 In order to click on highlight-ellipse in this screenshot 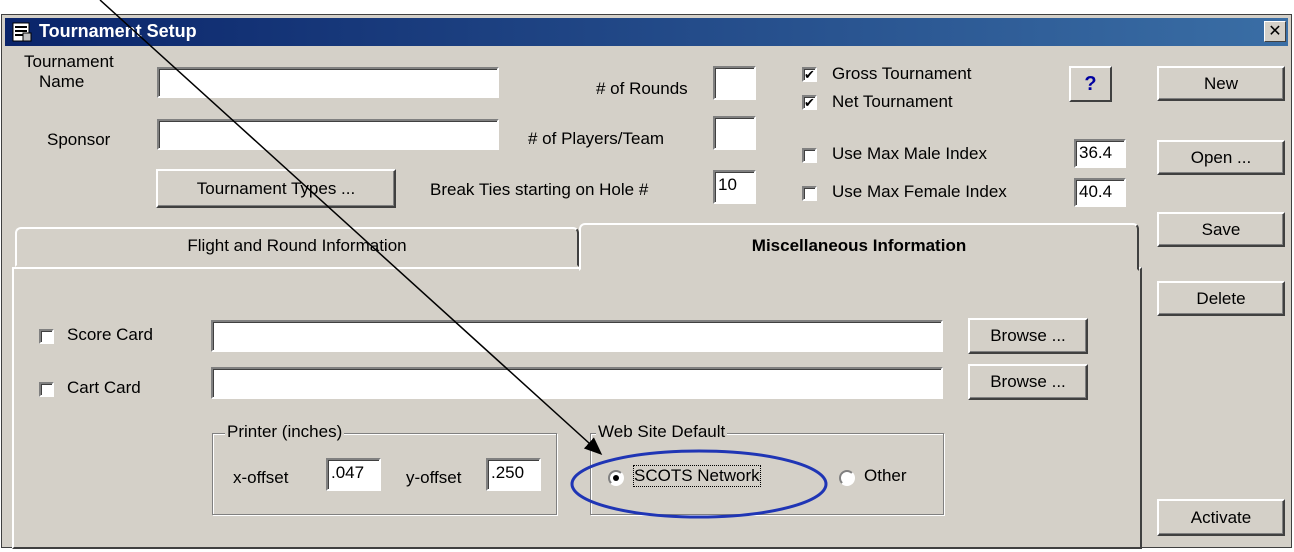, I will do `click(699, 484)`.